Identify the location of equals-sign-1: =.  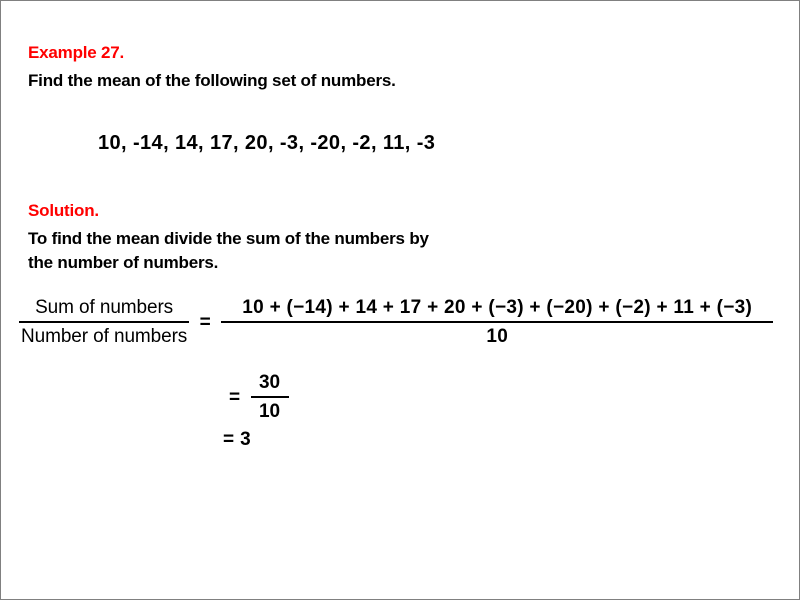
(205, 322).